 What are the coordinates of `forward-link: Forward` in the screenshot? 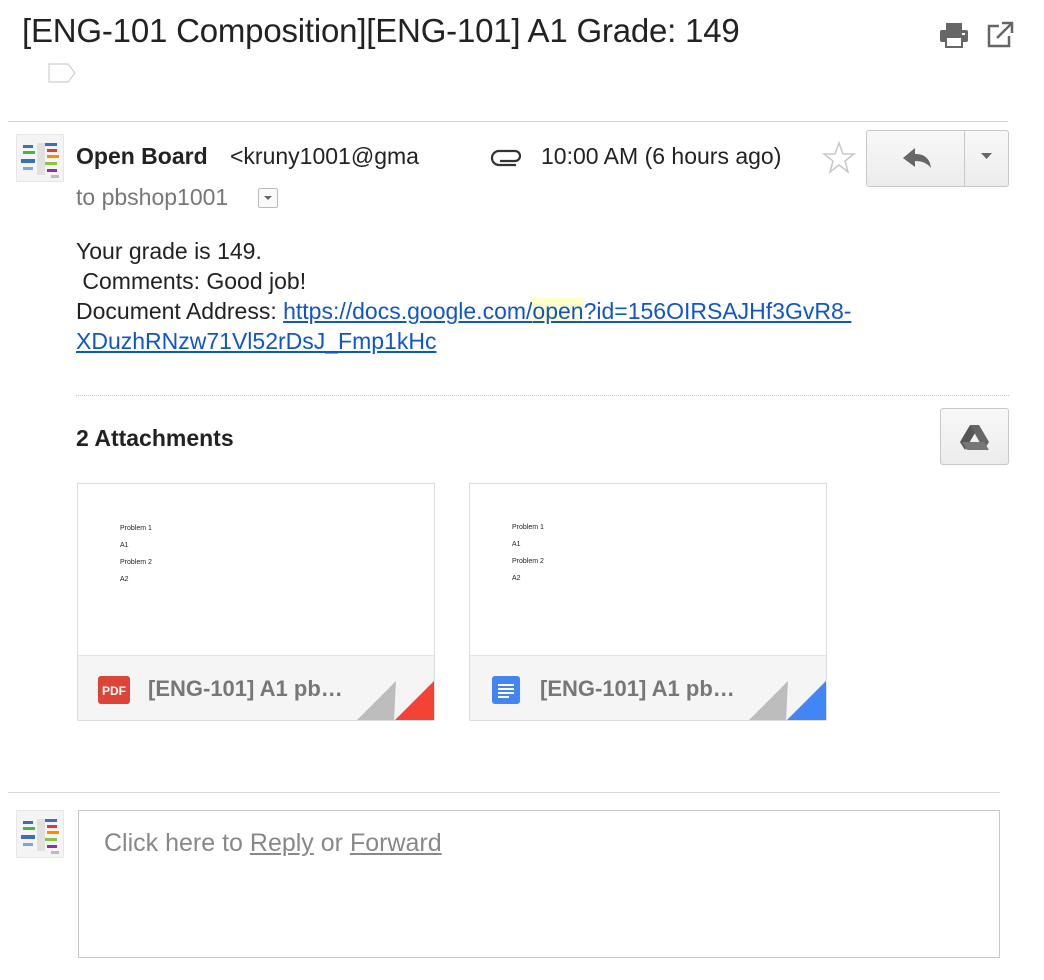 It's located at (396, 843).